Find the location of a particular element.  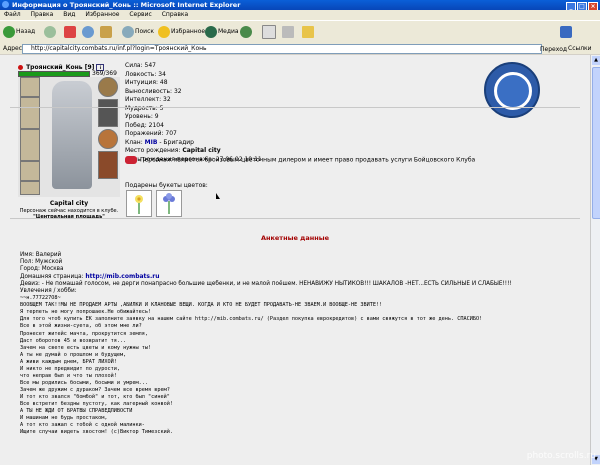

home-icon is located at coordinates (106, 31).